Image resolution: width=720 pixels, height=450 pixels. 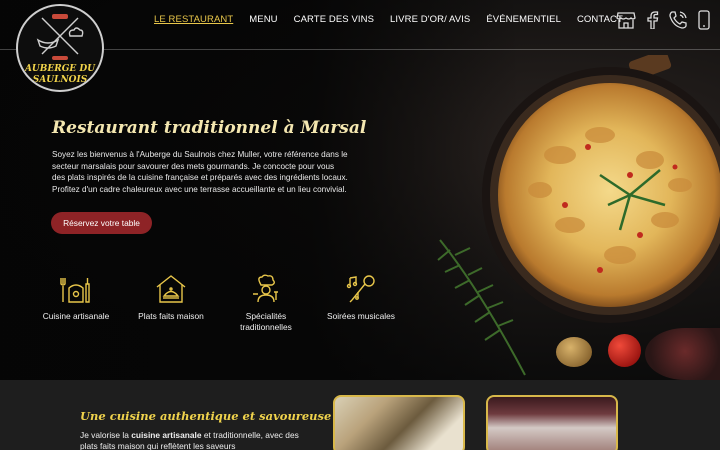 What do you see at coordinates (265, 288) in the screenshot?
I see `chef-icon` at bounding box center [265, 288].